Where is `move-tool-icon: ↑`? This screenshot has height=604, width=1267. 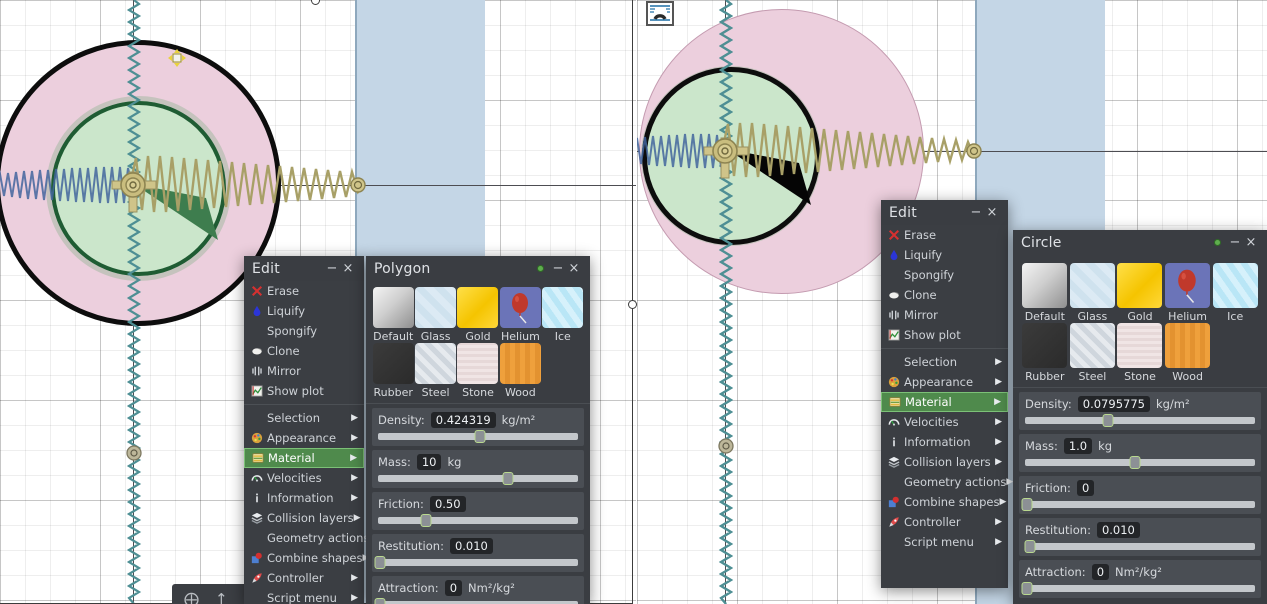
move-tool-icon: ↑ is located at coordinates (221, 597).